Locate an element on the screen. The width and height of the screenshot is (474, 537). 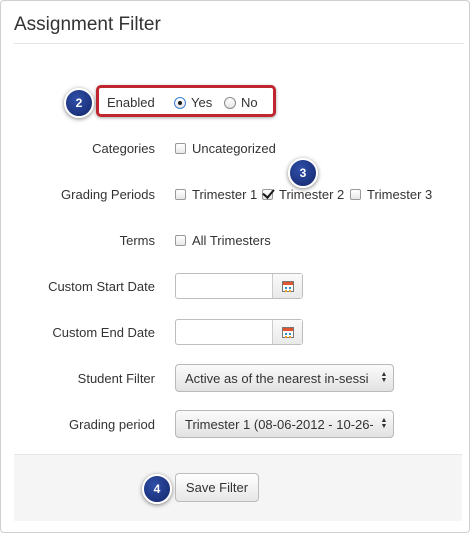
checkbox-uncategorized is located at coordinates (180, 148).